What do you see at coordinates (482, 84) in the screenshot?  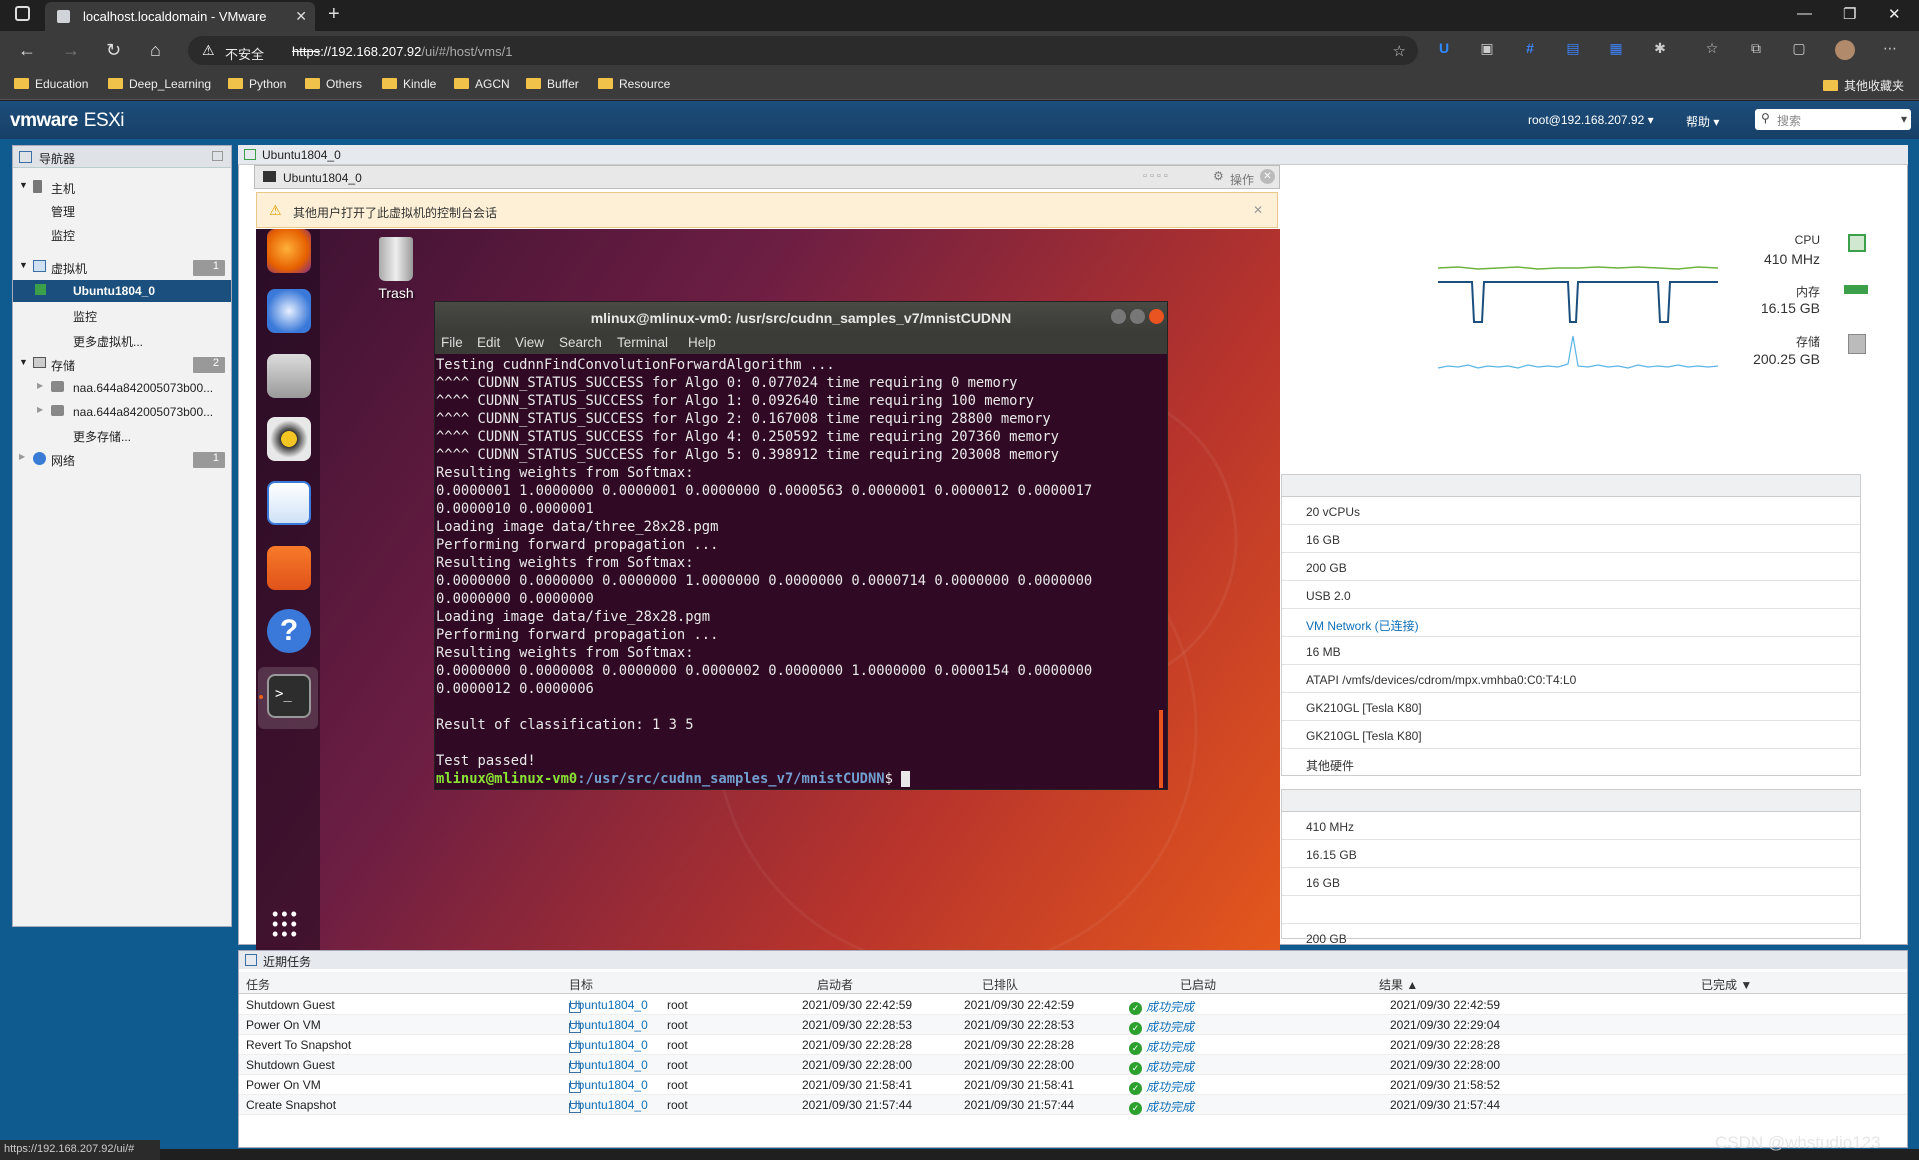 I see `bookmark-agcn: AGCN` at bounding box center [482, 84].